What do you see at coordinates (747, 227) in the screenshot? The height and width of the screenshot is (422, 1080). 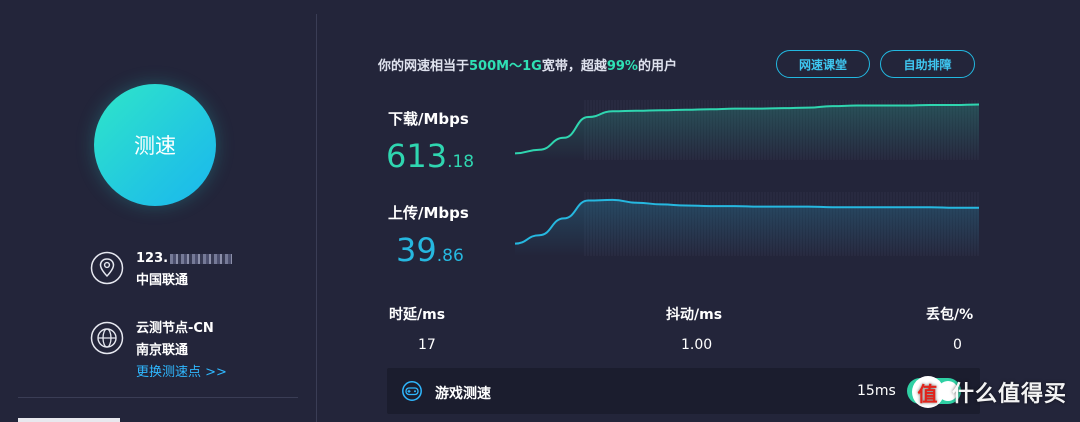 I see `upload-series-area` at bounding box center [747, 227].